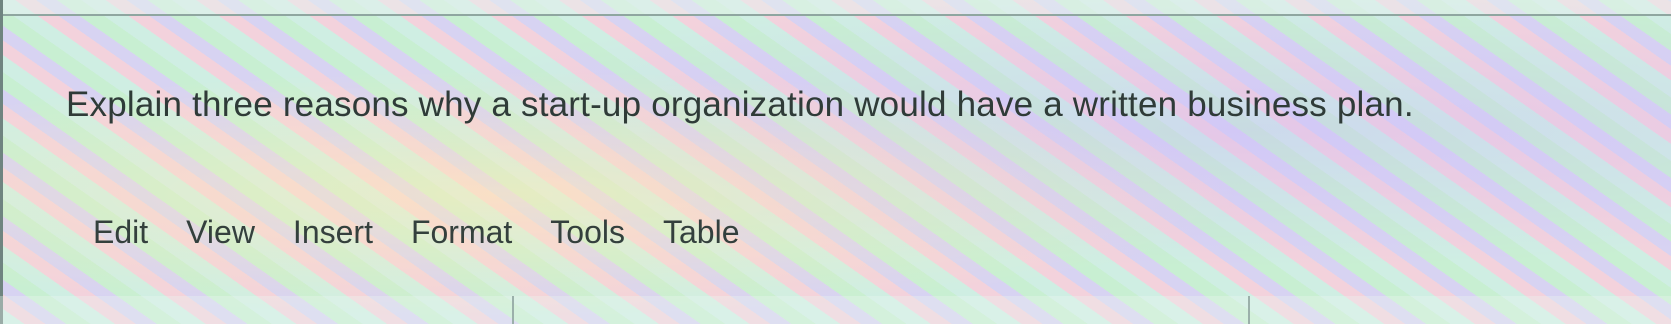 The height and width of the screenshot is (324, 1671). I want to click on editor-menubar: Edit View Insert Format Tools Table, so click(435, 232).